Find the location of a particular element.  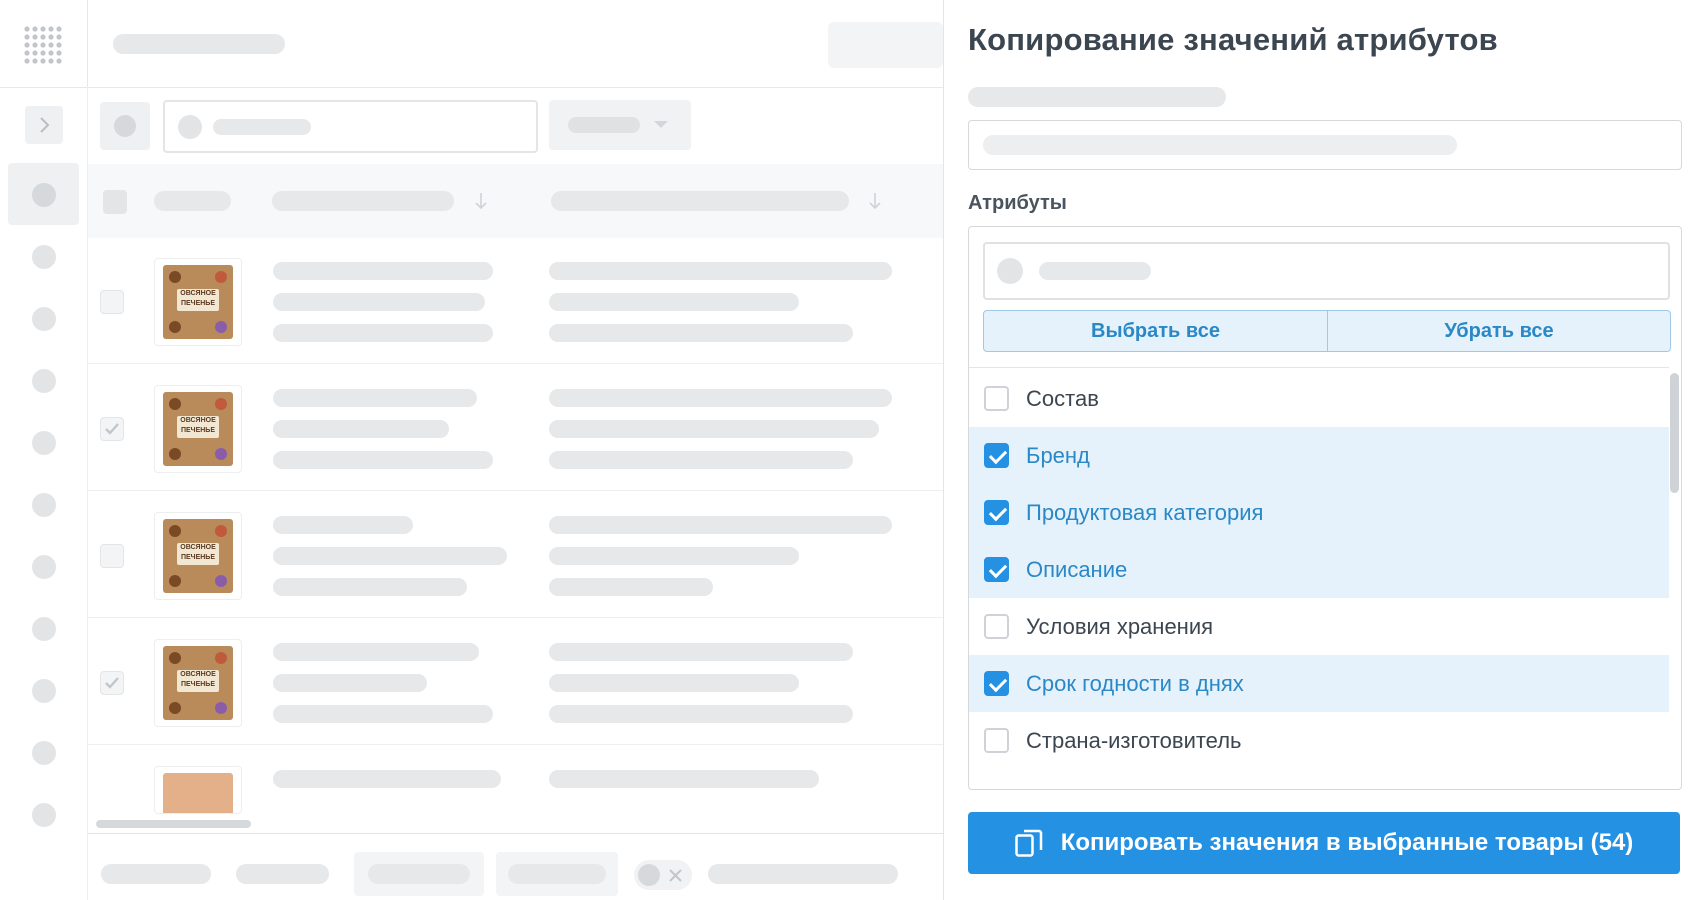

top-bar is located at coordinates (471, 44).